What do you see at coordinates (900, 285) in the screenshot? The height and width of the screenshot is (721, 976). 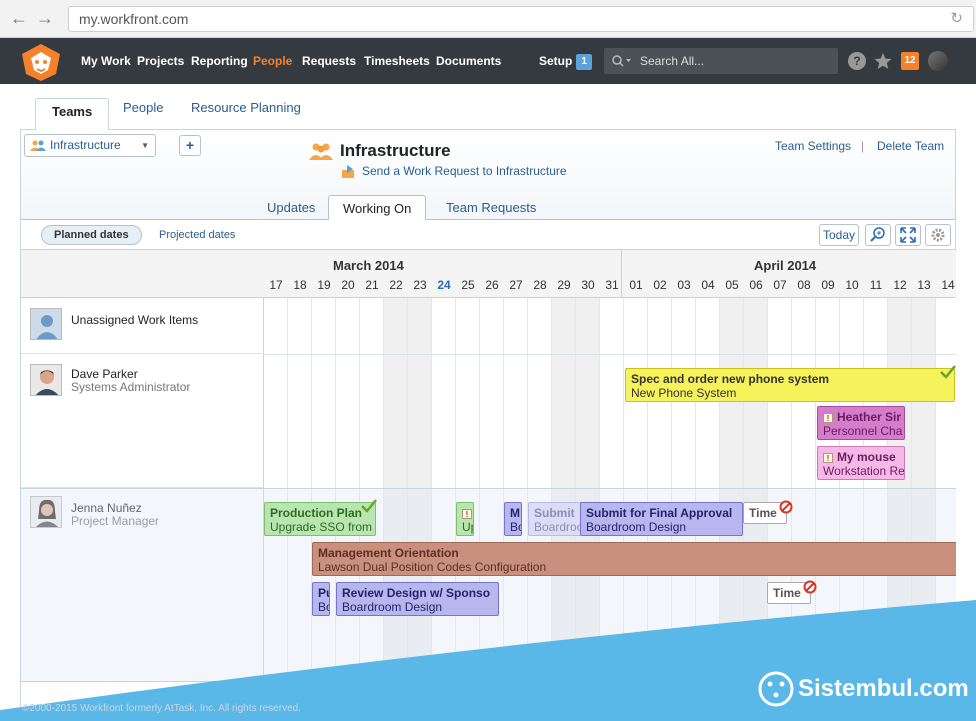 I see `day-label: 12` at bounding box center [900, 285].